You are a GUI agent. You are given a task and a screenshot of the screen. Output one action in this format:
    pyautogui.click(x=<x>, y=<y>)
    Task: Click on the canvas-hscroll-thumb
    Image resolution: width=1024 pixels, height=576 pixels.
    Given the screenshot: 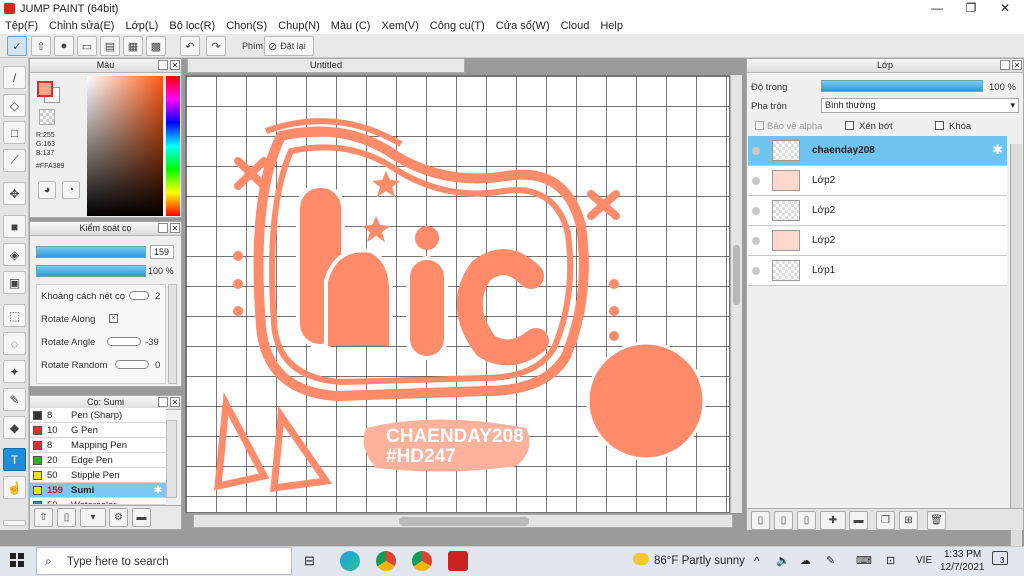 What is the action you would take?
    pyautogui.click(x=464, y=521)
    